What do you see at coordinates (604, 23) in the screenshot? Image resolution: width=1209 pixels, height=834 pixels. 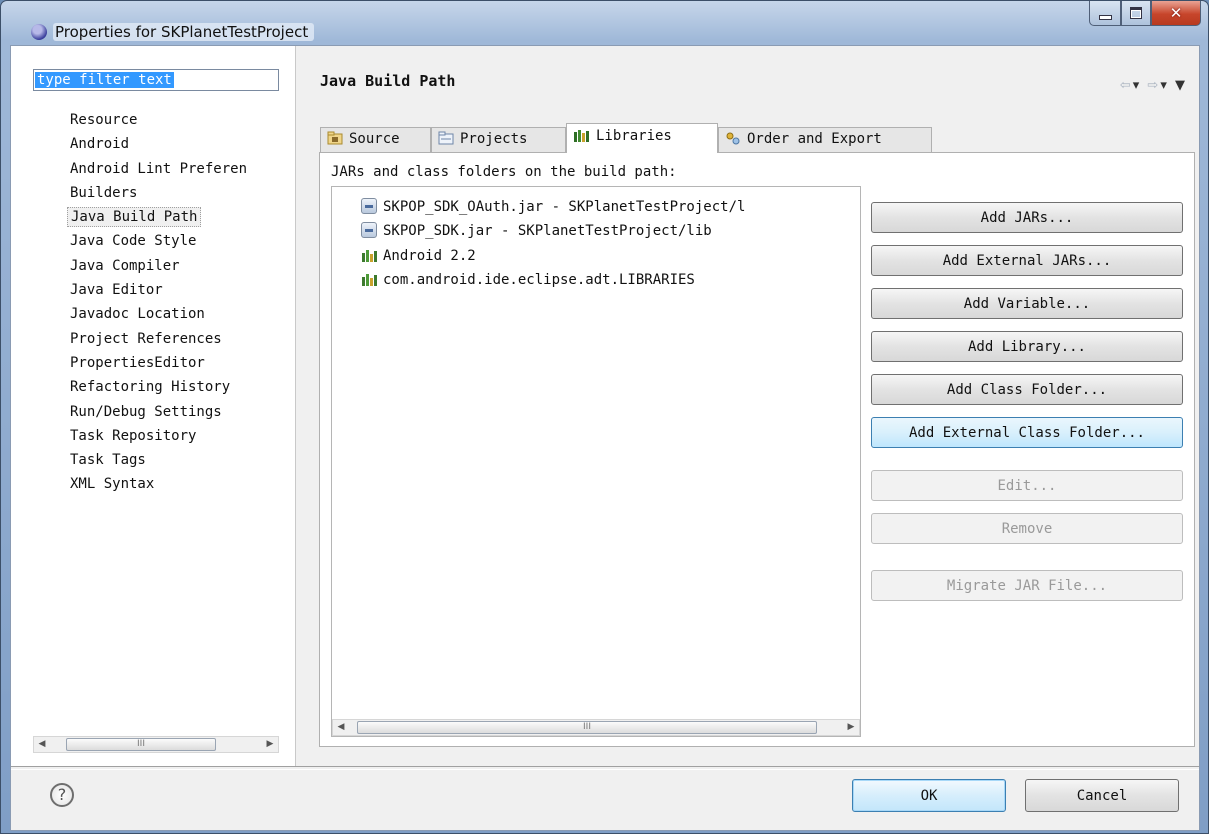 I see `title-bar: Properties for SKPlanetTestProject ✕` at bounding box center [604, 23].